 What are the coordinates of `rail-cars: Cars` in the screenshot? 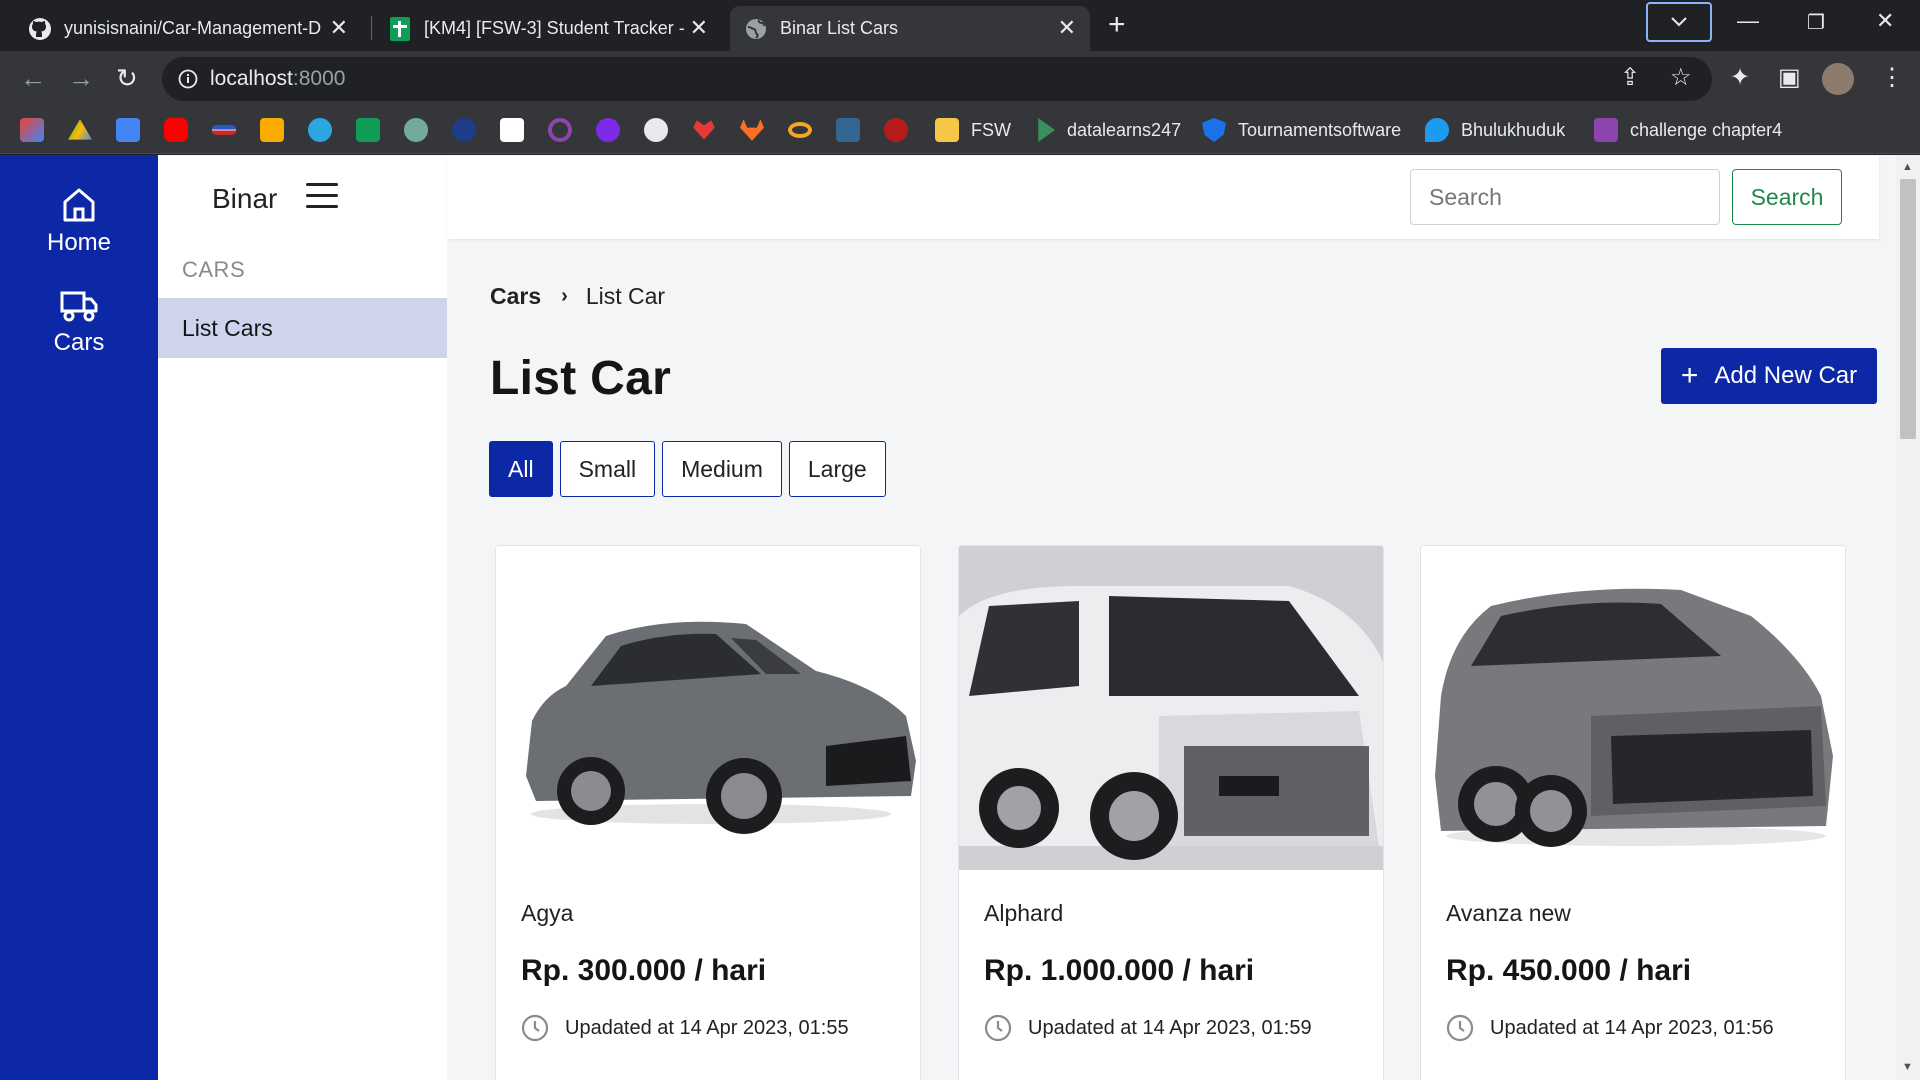 It's located at (79, 322).